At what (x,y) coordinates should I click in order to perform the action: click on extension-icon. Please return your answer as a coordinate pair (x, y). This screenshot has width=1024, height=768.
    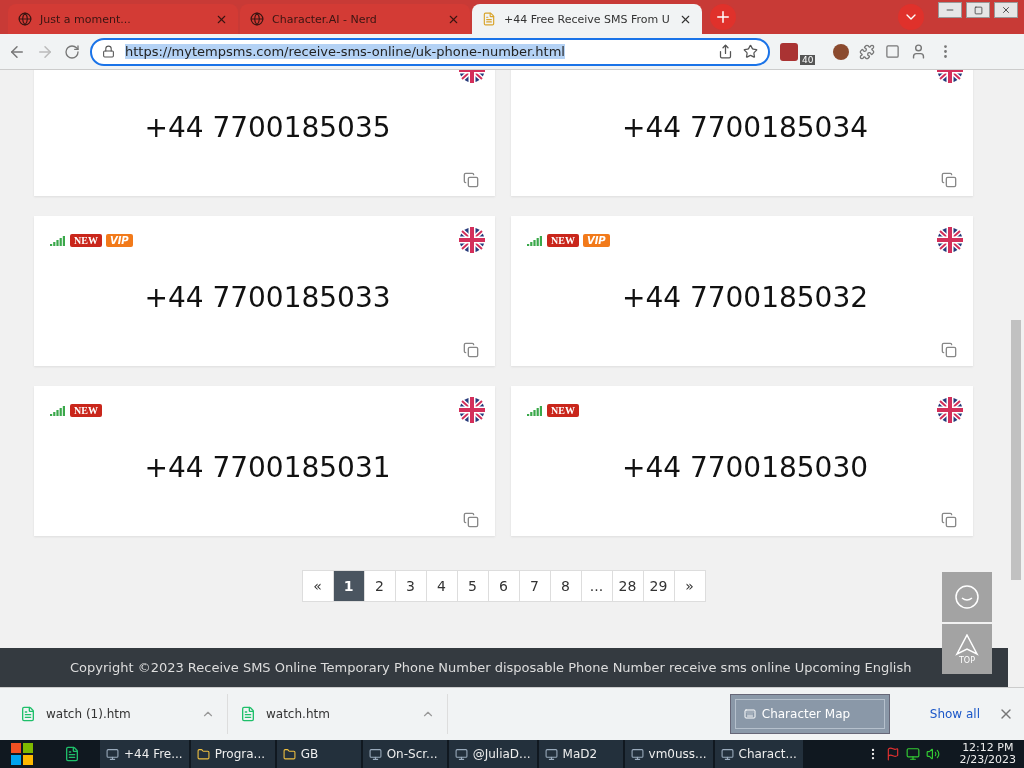
    Looking at the image, I should click on (789, 51).